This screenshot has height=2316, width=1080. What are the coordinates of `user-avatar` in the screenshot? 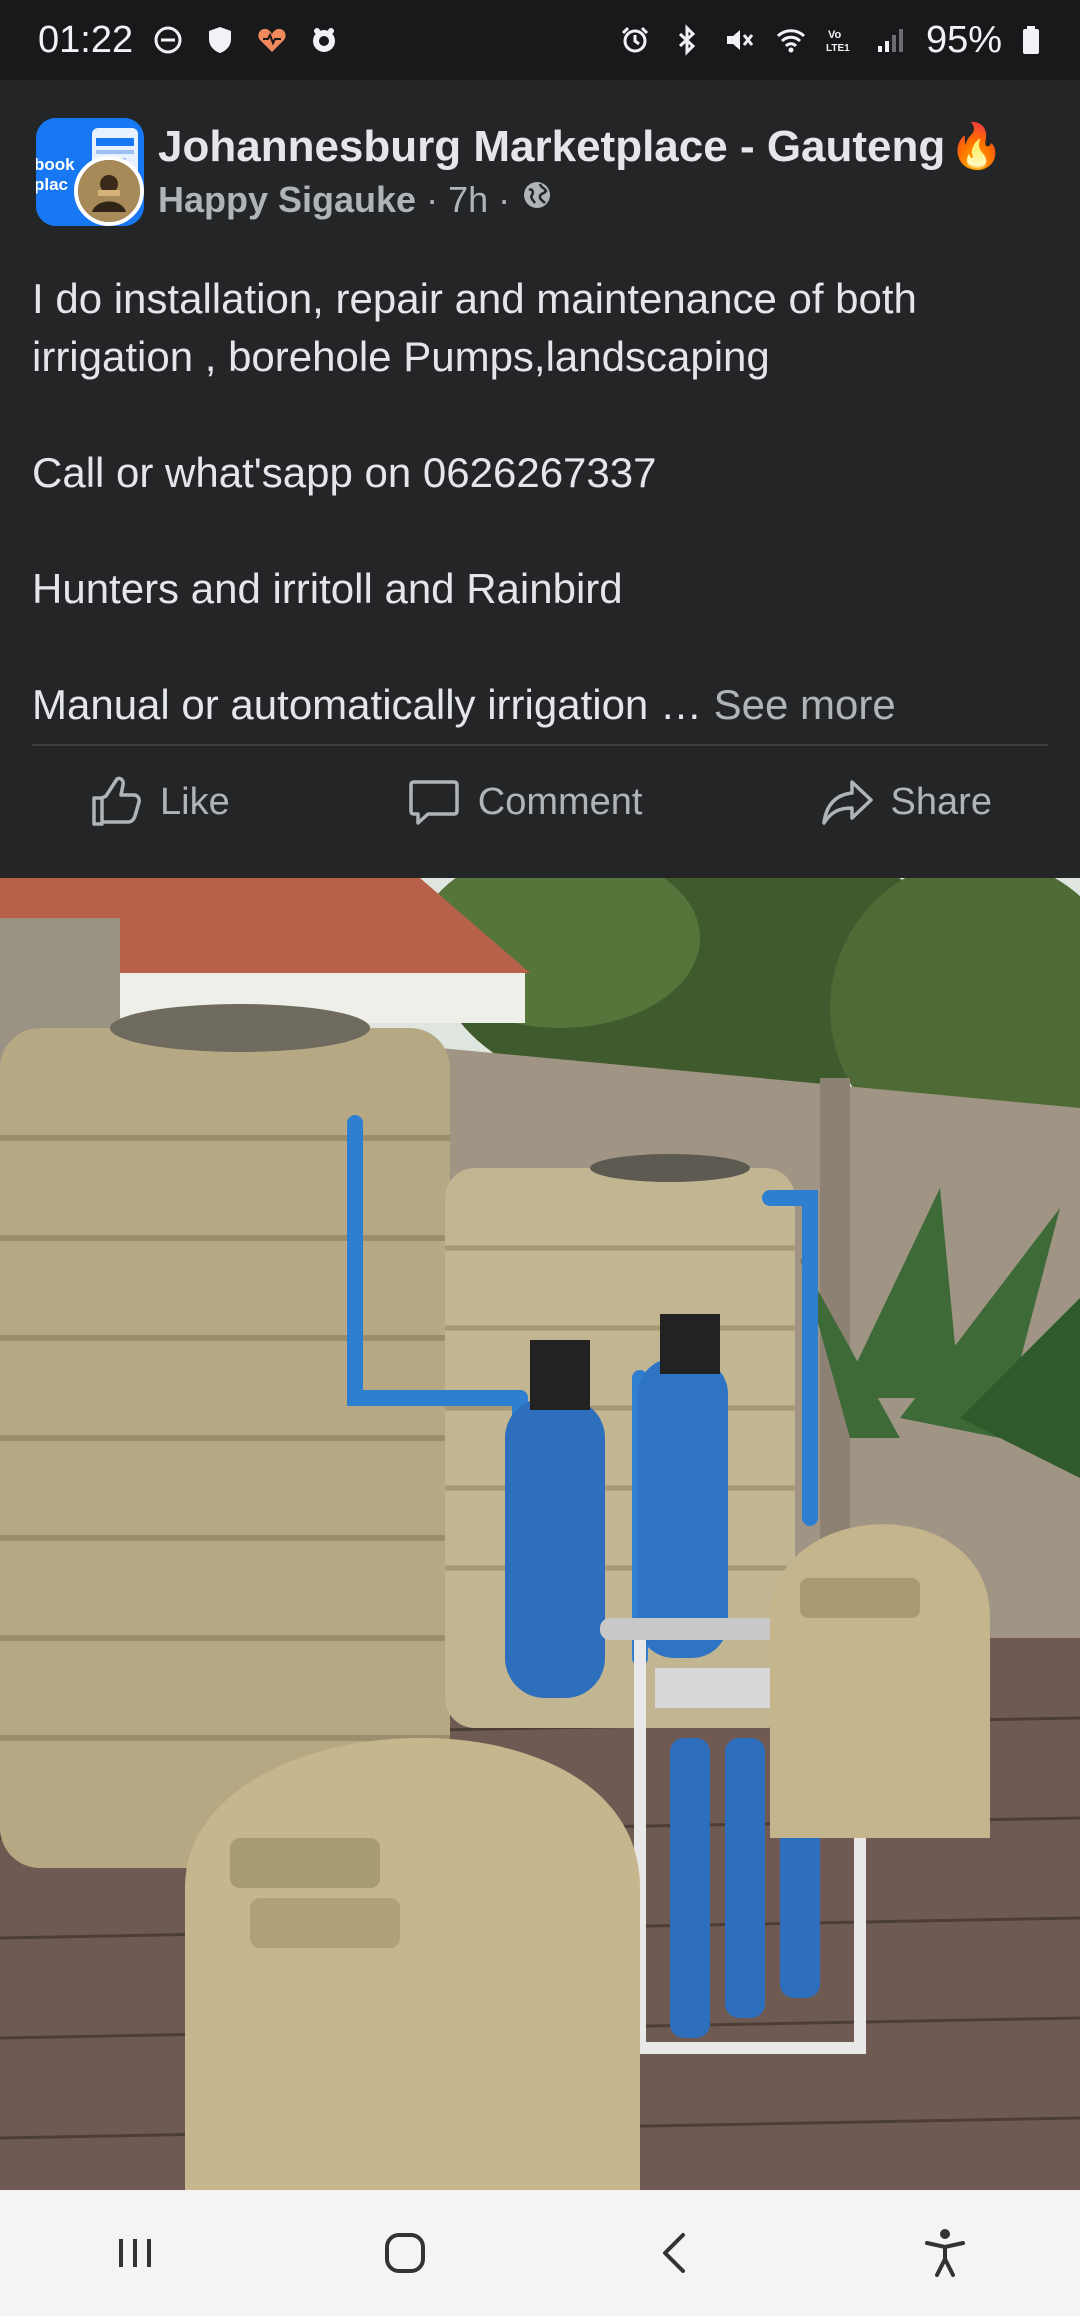 It's located at (109, 191).